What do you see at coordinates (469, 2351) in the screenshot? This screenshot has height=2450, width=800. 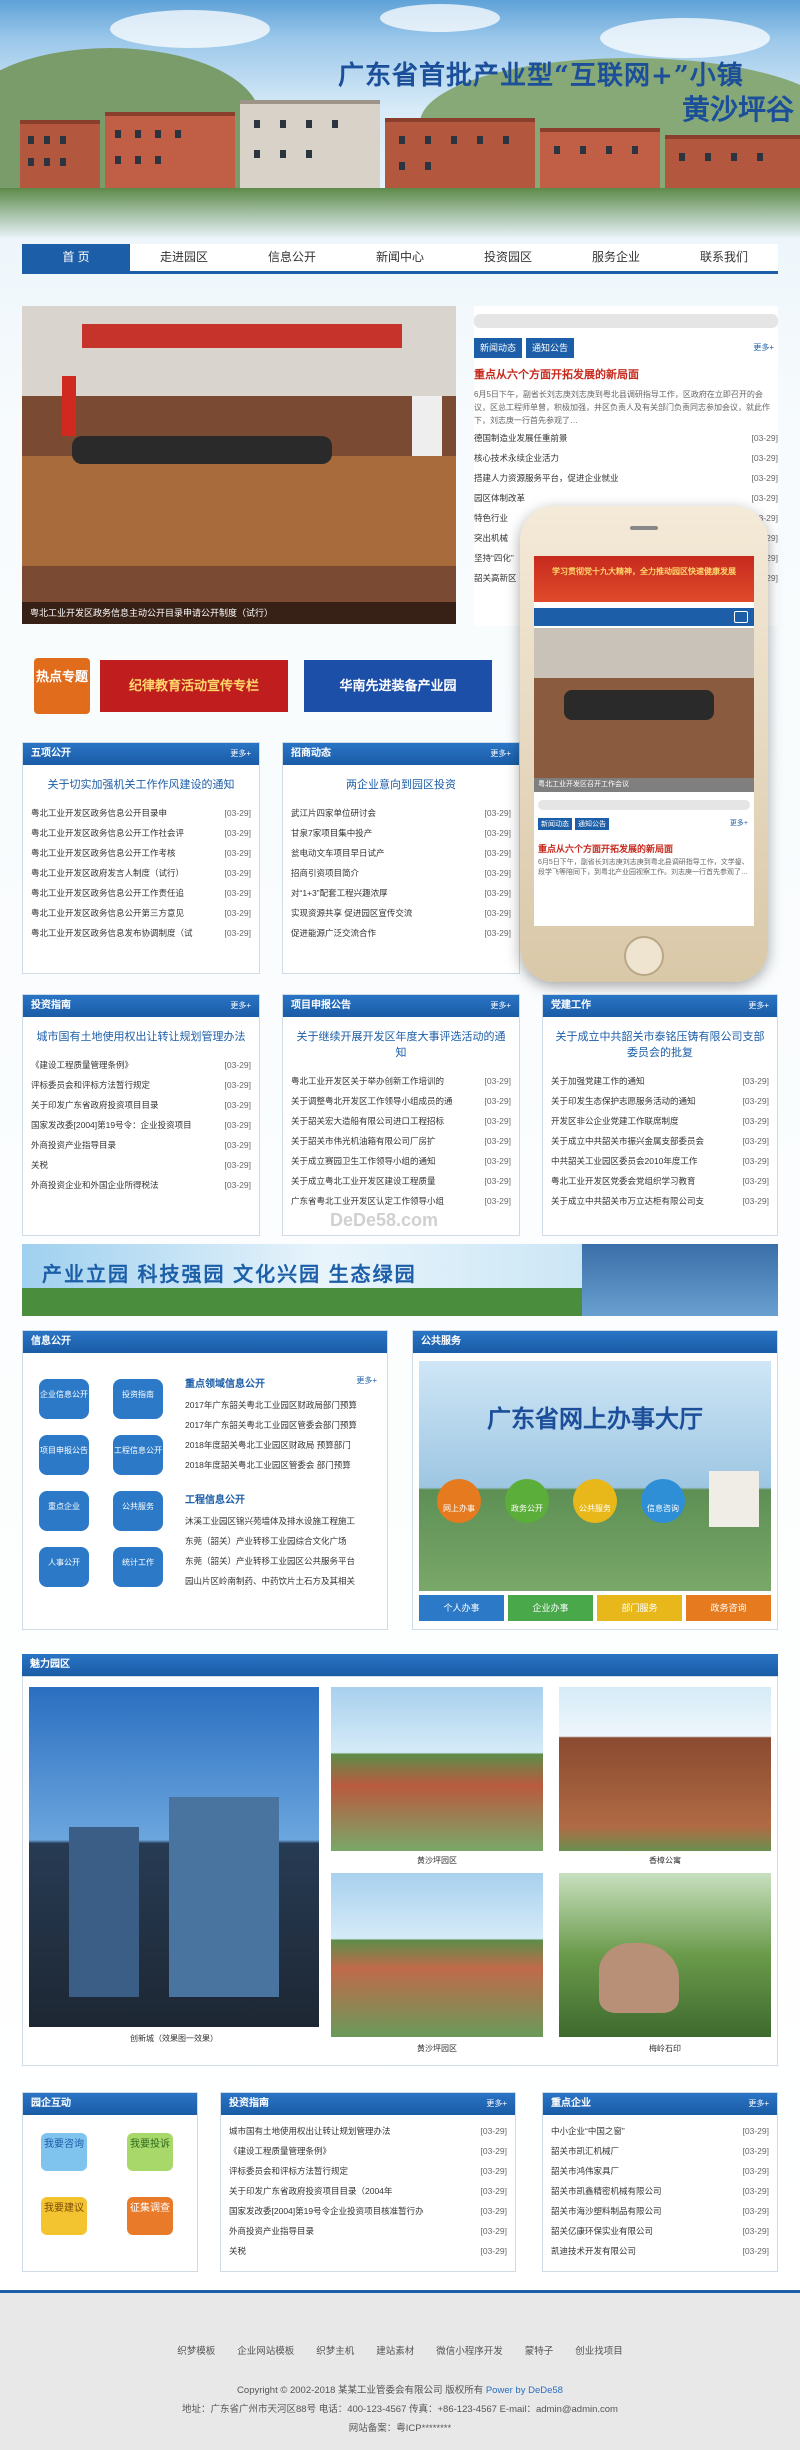 I see `footer-link: 微信小程序开发` at bounding box center [469, 2351].